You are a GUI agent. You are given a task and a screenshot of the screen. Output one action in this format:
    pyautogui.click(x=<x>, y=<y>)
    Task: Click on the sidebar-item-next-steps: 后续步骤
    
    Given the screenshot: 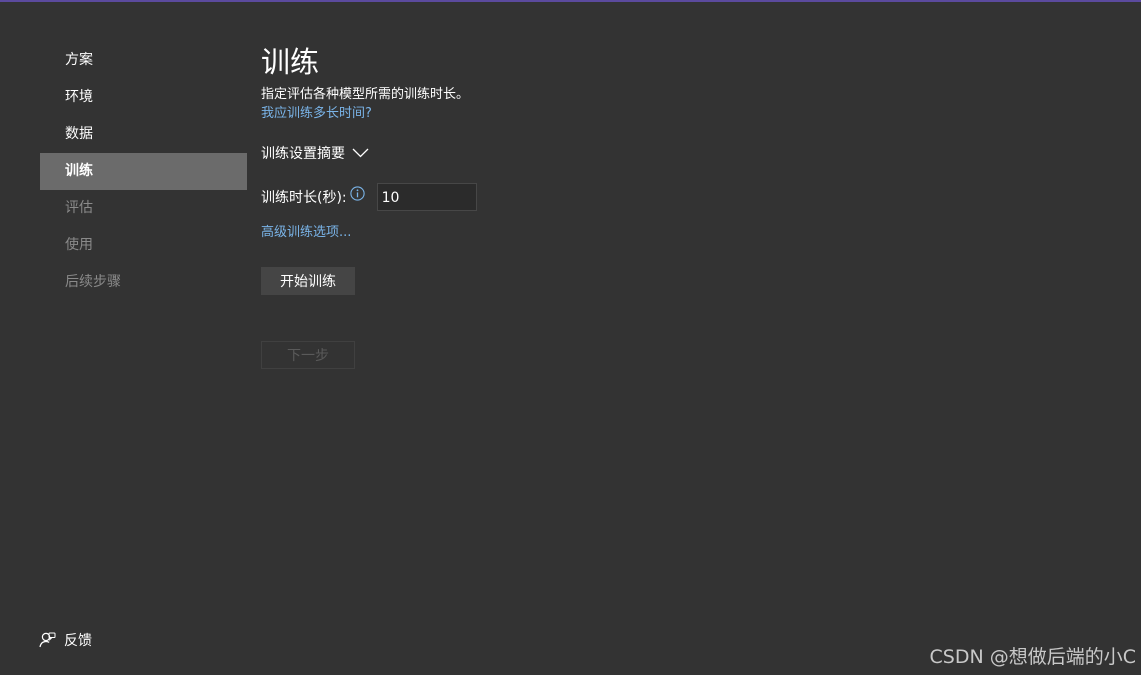 What is the action you would take?
    pyautogui.click(x=93, y=282)
    